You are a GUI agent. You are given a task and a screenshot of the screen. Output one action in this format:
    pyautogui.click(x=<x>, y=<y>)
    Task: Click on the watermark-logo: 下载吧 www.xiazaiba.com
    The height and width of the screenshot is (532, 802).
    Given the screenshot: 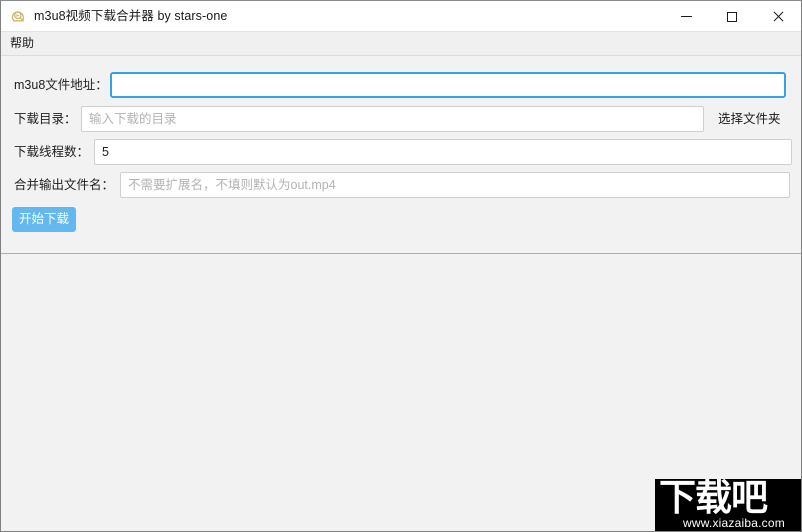 What is the action you would take?
    pyautogui.click(x=728, y=505)
    